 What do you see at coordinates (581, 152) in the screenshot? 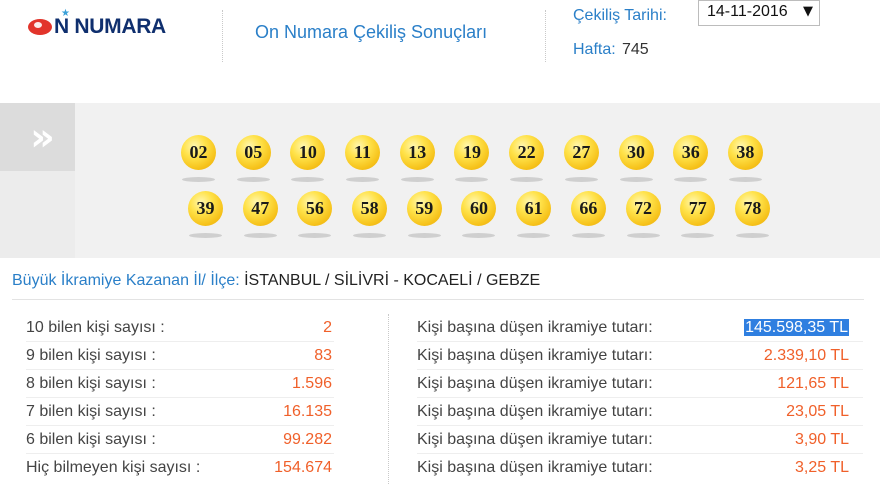
I see `number-ball: 27` at bounding box center [581, 152].